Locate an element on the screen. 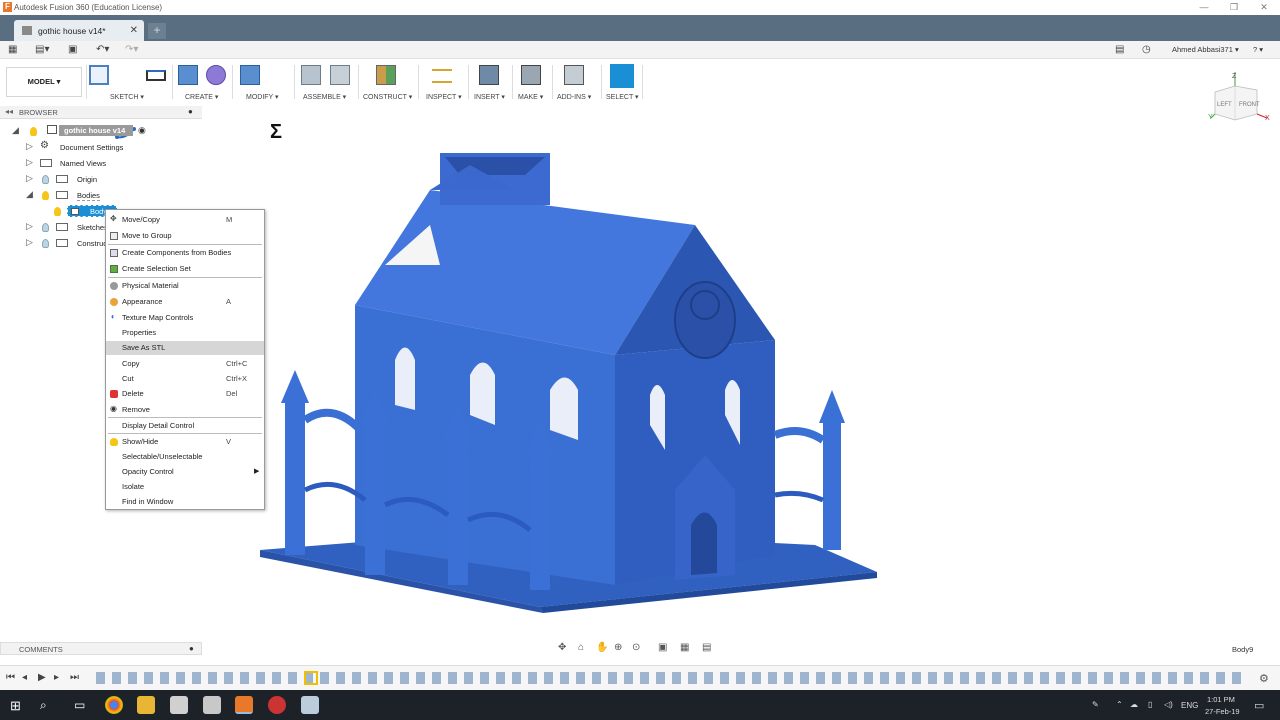 Image resolution: width=1280 pixels, height=720 pixels. 3d-print-icon is located at coordinates (531, 75).